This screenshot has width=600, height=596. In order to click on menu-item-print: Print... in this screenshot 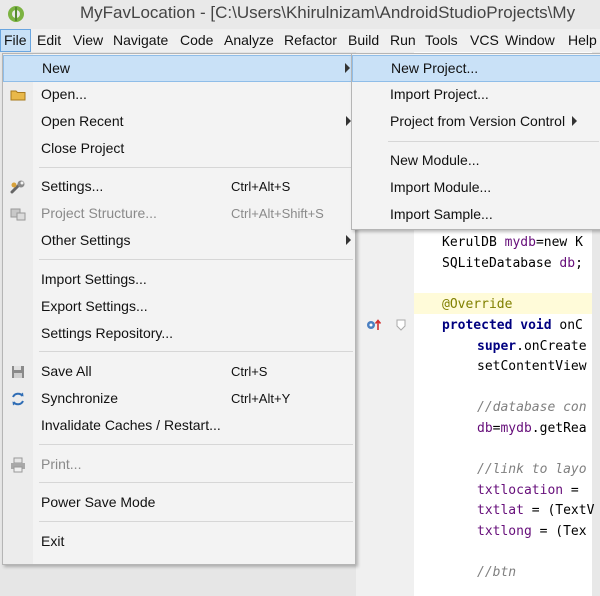, I will do `click(179, 465)`.